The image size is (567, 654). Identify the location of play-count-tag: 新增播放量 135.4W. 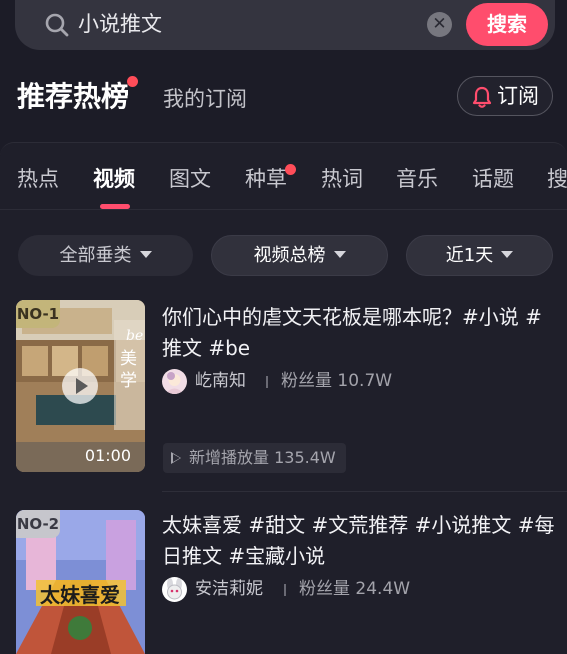
(254, 458).